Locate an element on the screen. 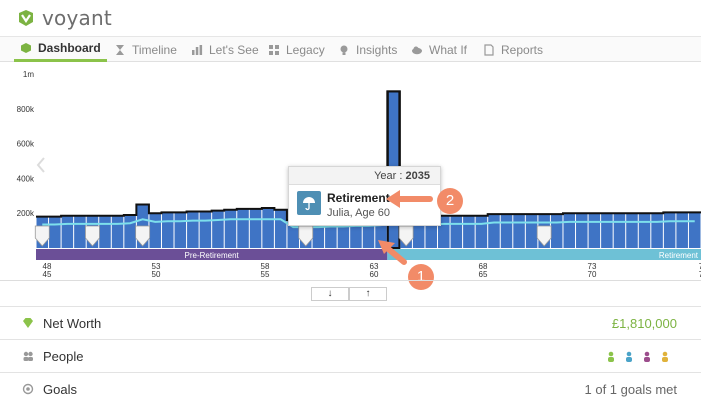 This screenshot has width=701, height=414. tab-insights: Insights is located at coordinates (367, 49).